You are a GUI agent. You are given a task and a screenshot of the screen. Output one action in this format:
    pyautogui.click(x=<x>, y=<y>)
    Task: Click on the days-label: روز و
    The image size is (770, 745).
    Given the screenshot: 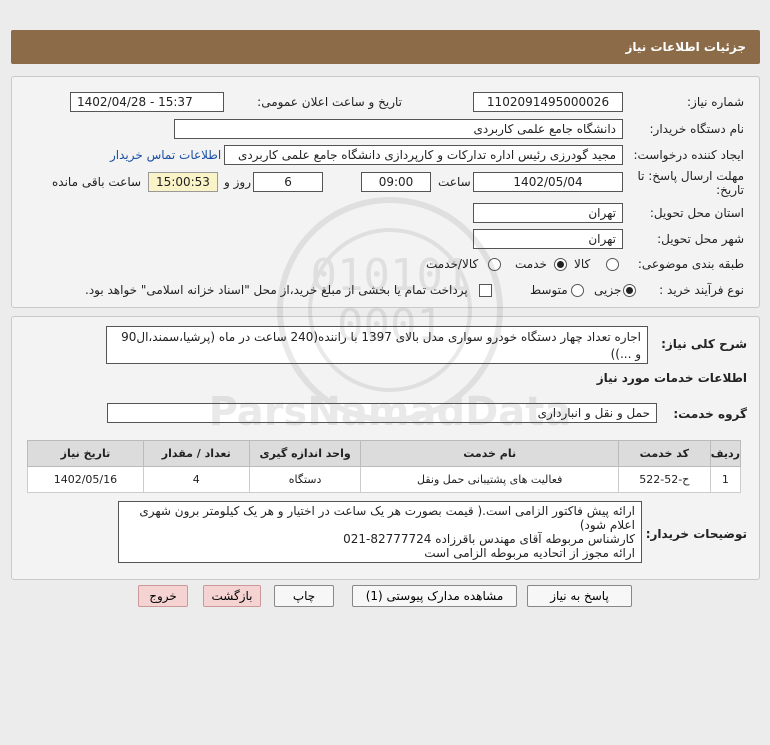 What is the action you would take?
    pyautogui.click(x=237, y=182)
    